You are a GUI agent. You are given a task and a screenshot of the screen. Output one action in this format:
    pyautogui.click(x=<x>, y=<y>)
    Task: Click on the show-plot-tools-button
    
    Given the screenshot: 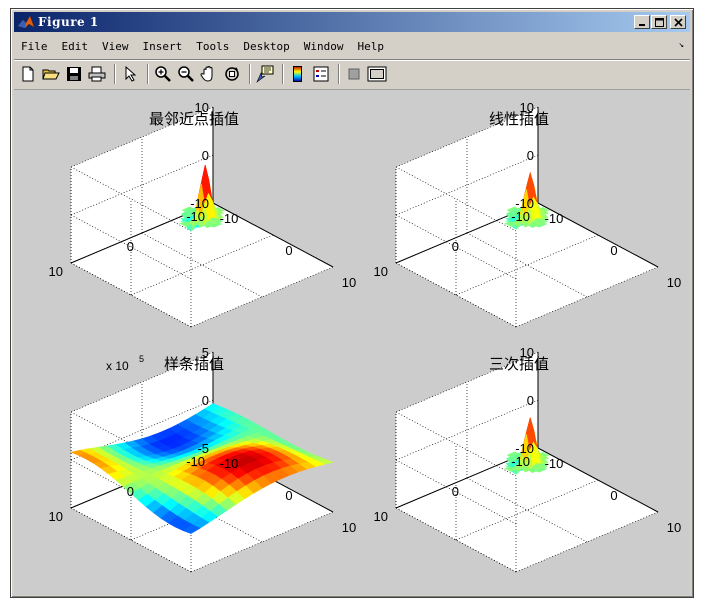 What is the action you would take?
    pyautogui.click(x=377, y=74)
    